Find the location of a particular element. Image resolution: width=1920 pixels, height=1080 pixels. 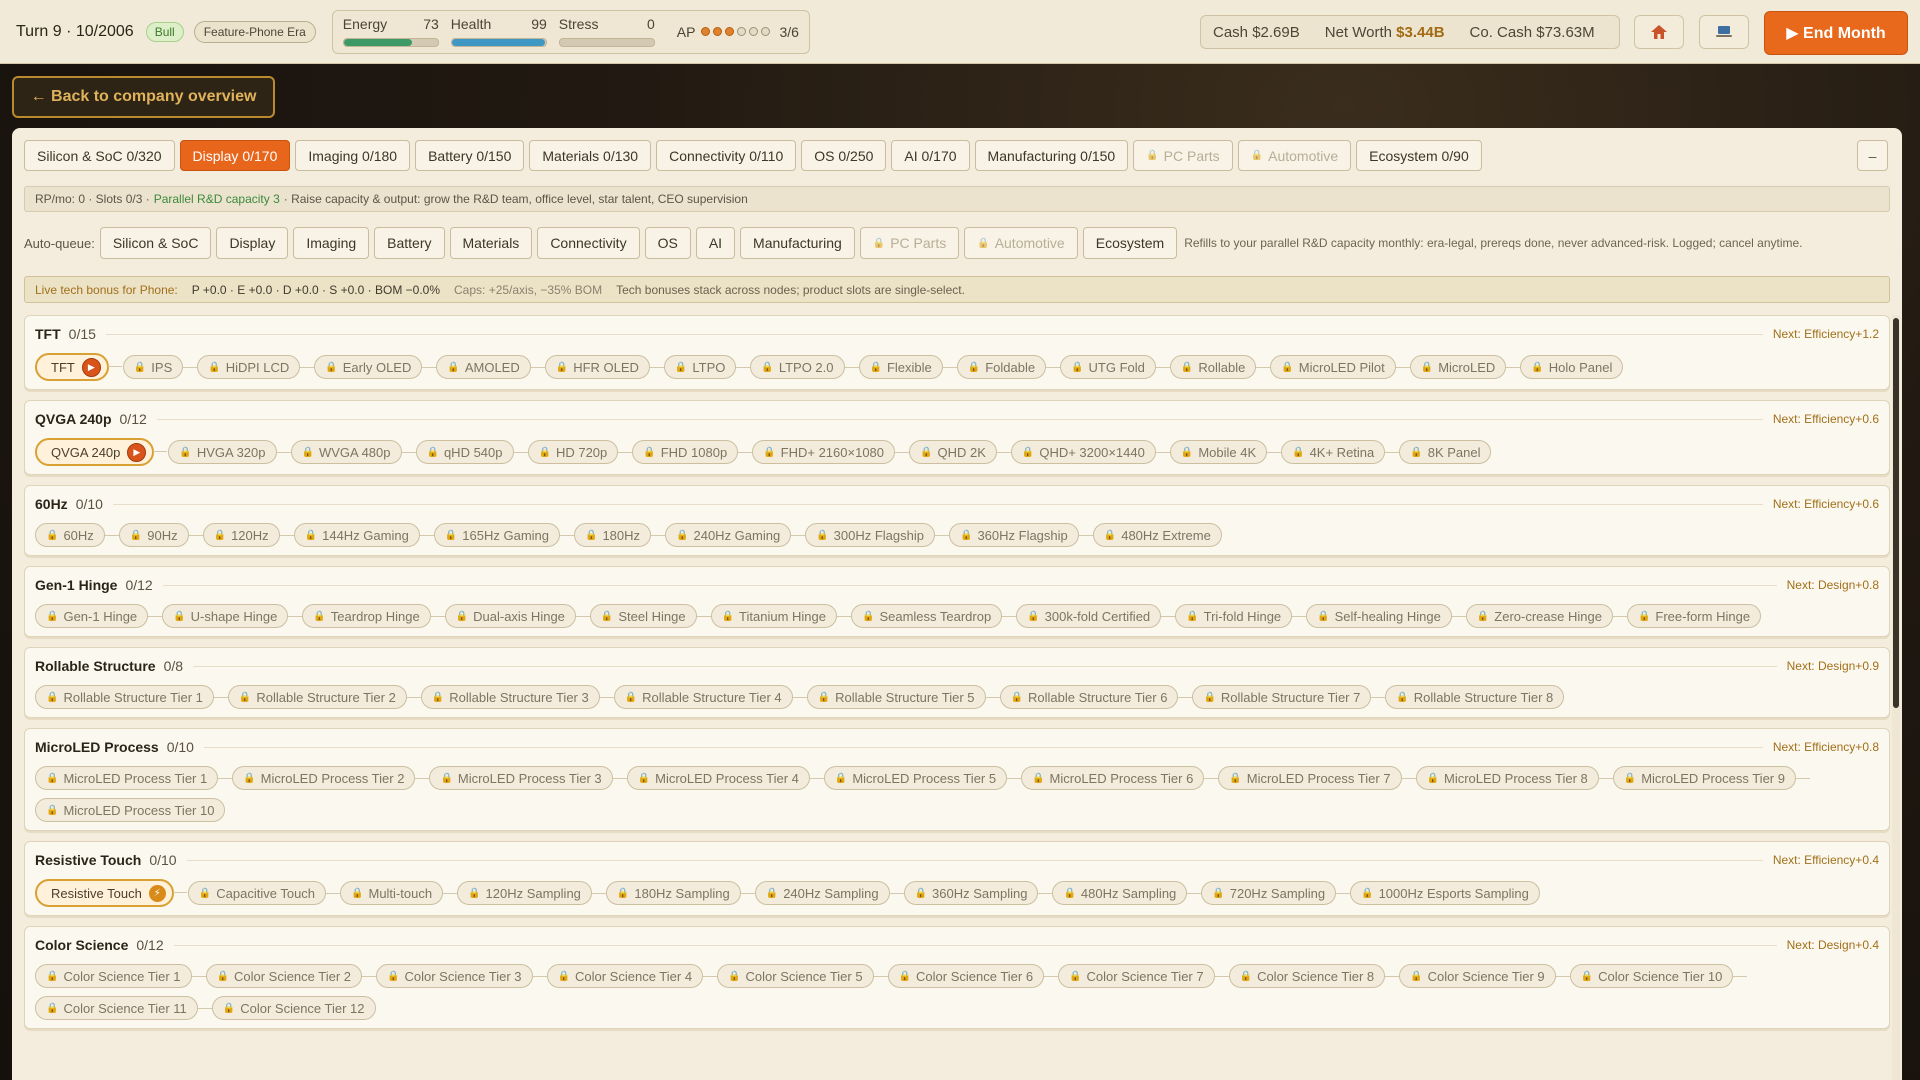

tech-node-locked: 🔒 MicroLED Process Tier 3 is located at coordinates (528, 778).